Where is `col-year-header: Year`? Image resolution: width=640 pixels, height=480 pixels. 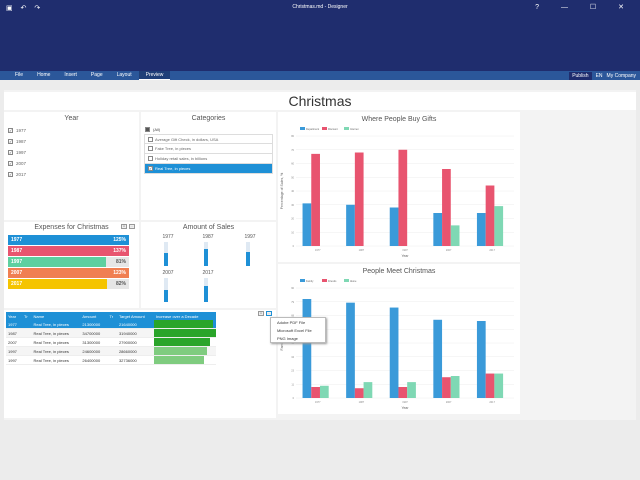 col-year-header: Year is located at coordinates (14, 316).